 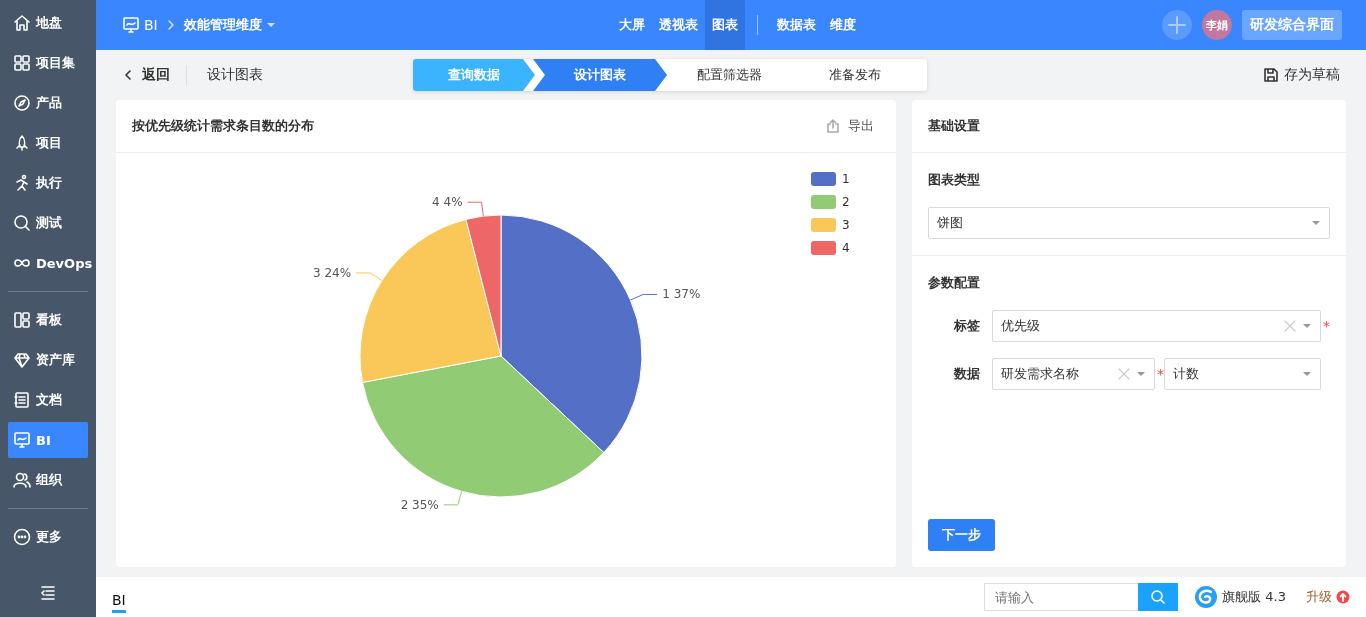 What do you see at coordinates (1156, 326) in the screenshot?
I see `select-field: 优先级` at bounding box center [1156, 326].